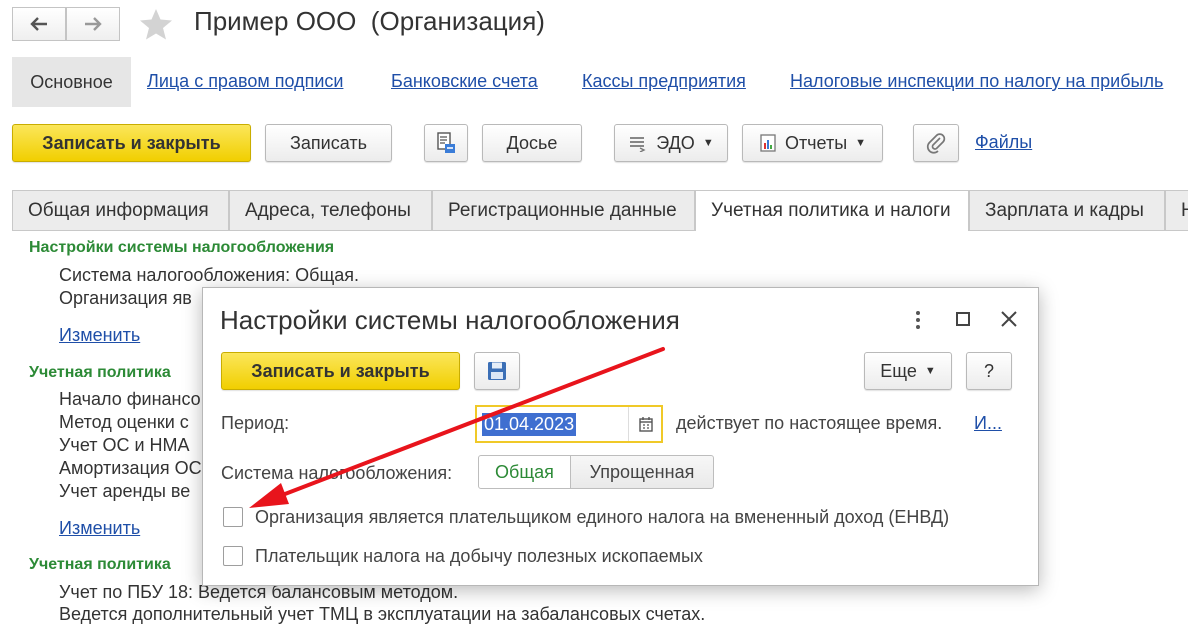 The width and height of the screenshot is (1188, 625). What do you see at coordinates (125, 298) in the screenshot?
I see `organization-line: Организация яв` at bounding box center [125, 298].